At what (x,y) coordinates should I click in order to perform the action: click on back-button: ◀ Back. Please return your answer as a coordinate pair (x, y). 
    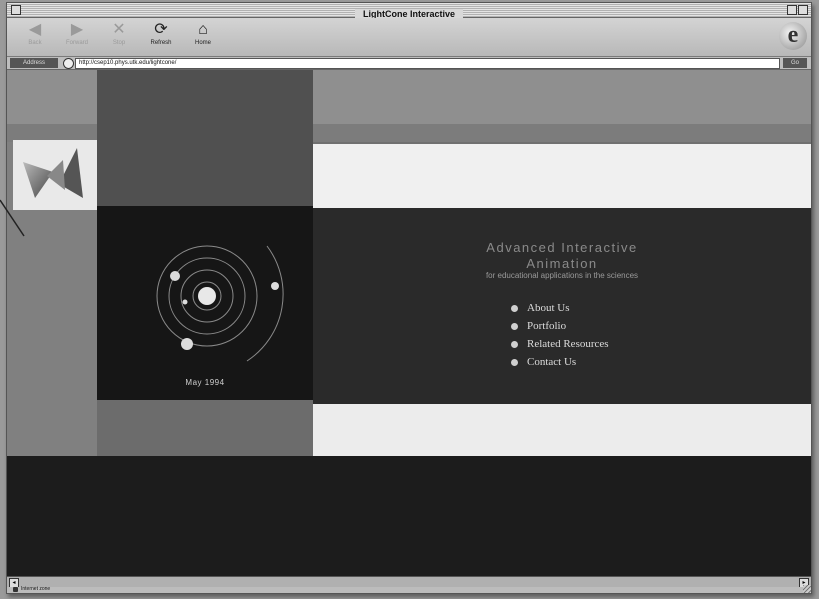
    Looking at the image, I should click on (35, 37).